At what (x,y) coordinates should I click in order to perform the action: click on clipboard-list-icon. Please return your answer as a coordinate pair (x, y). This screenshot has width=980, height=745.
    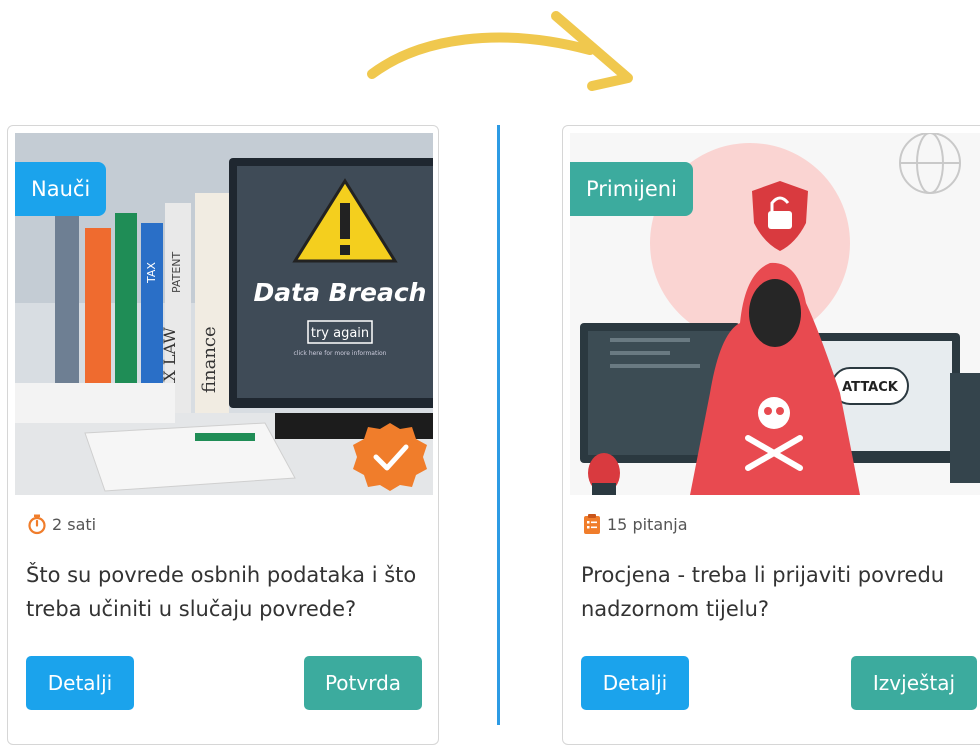
    Looking at the image, I should click on (592, 524).